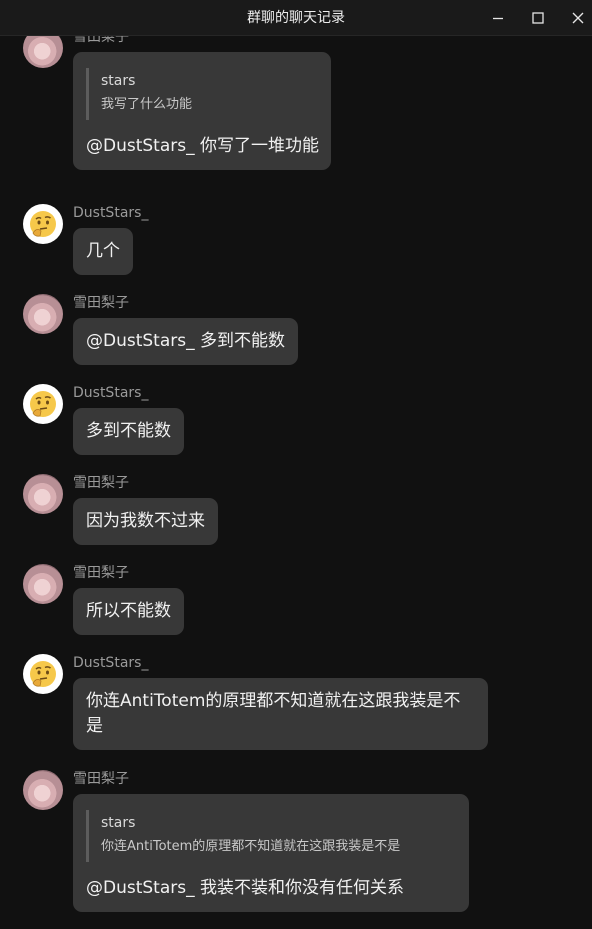  Describe the element at coordinates (273, 713) in the screenshot. I see `message-text: 你连AntiTotem的原理都不知道就在这跟我装是不是` at that location.